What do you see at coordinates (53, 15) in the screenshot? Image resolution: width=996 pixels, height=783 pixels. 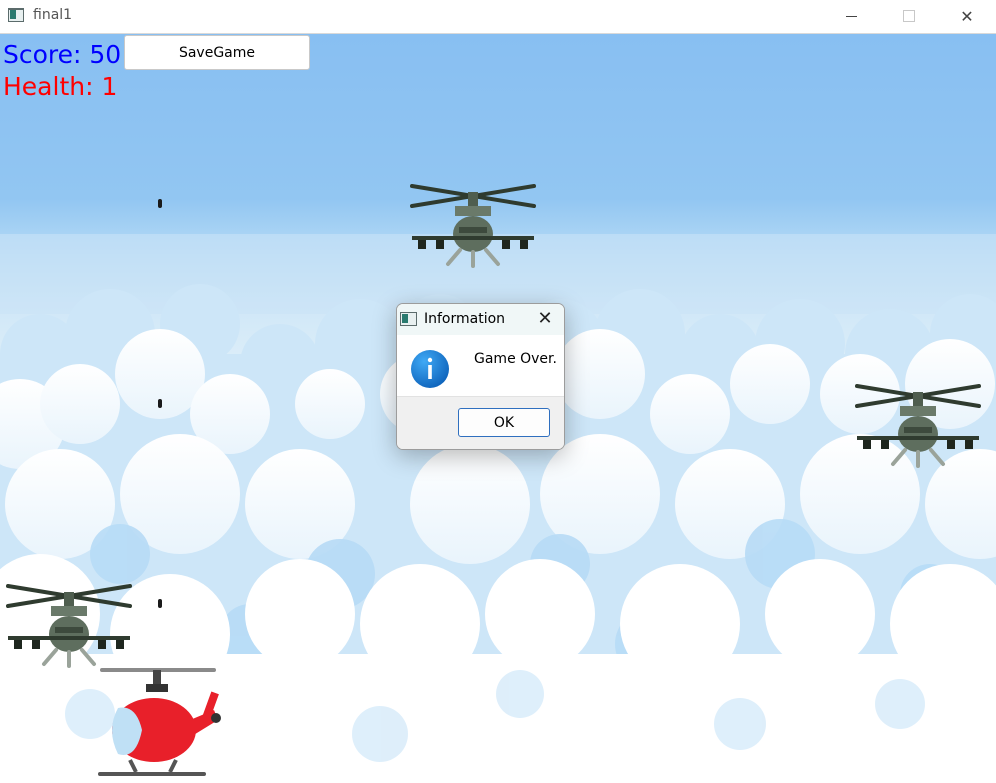 I see `window-title: final1` at bounding box center [53, 15].